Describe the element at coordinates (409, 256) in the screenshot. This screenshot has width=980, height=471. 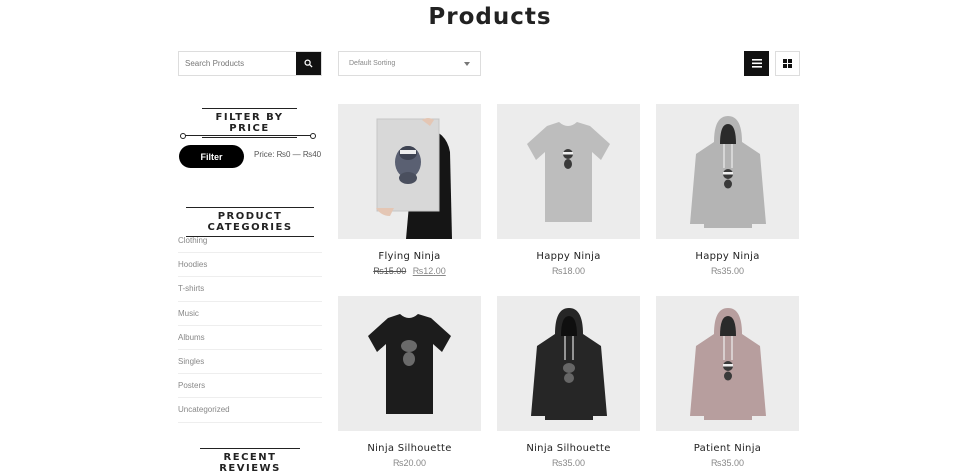
I see `product-name: Flying Ninja` at that location.